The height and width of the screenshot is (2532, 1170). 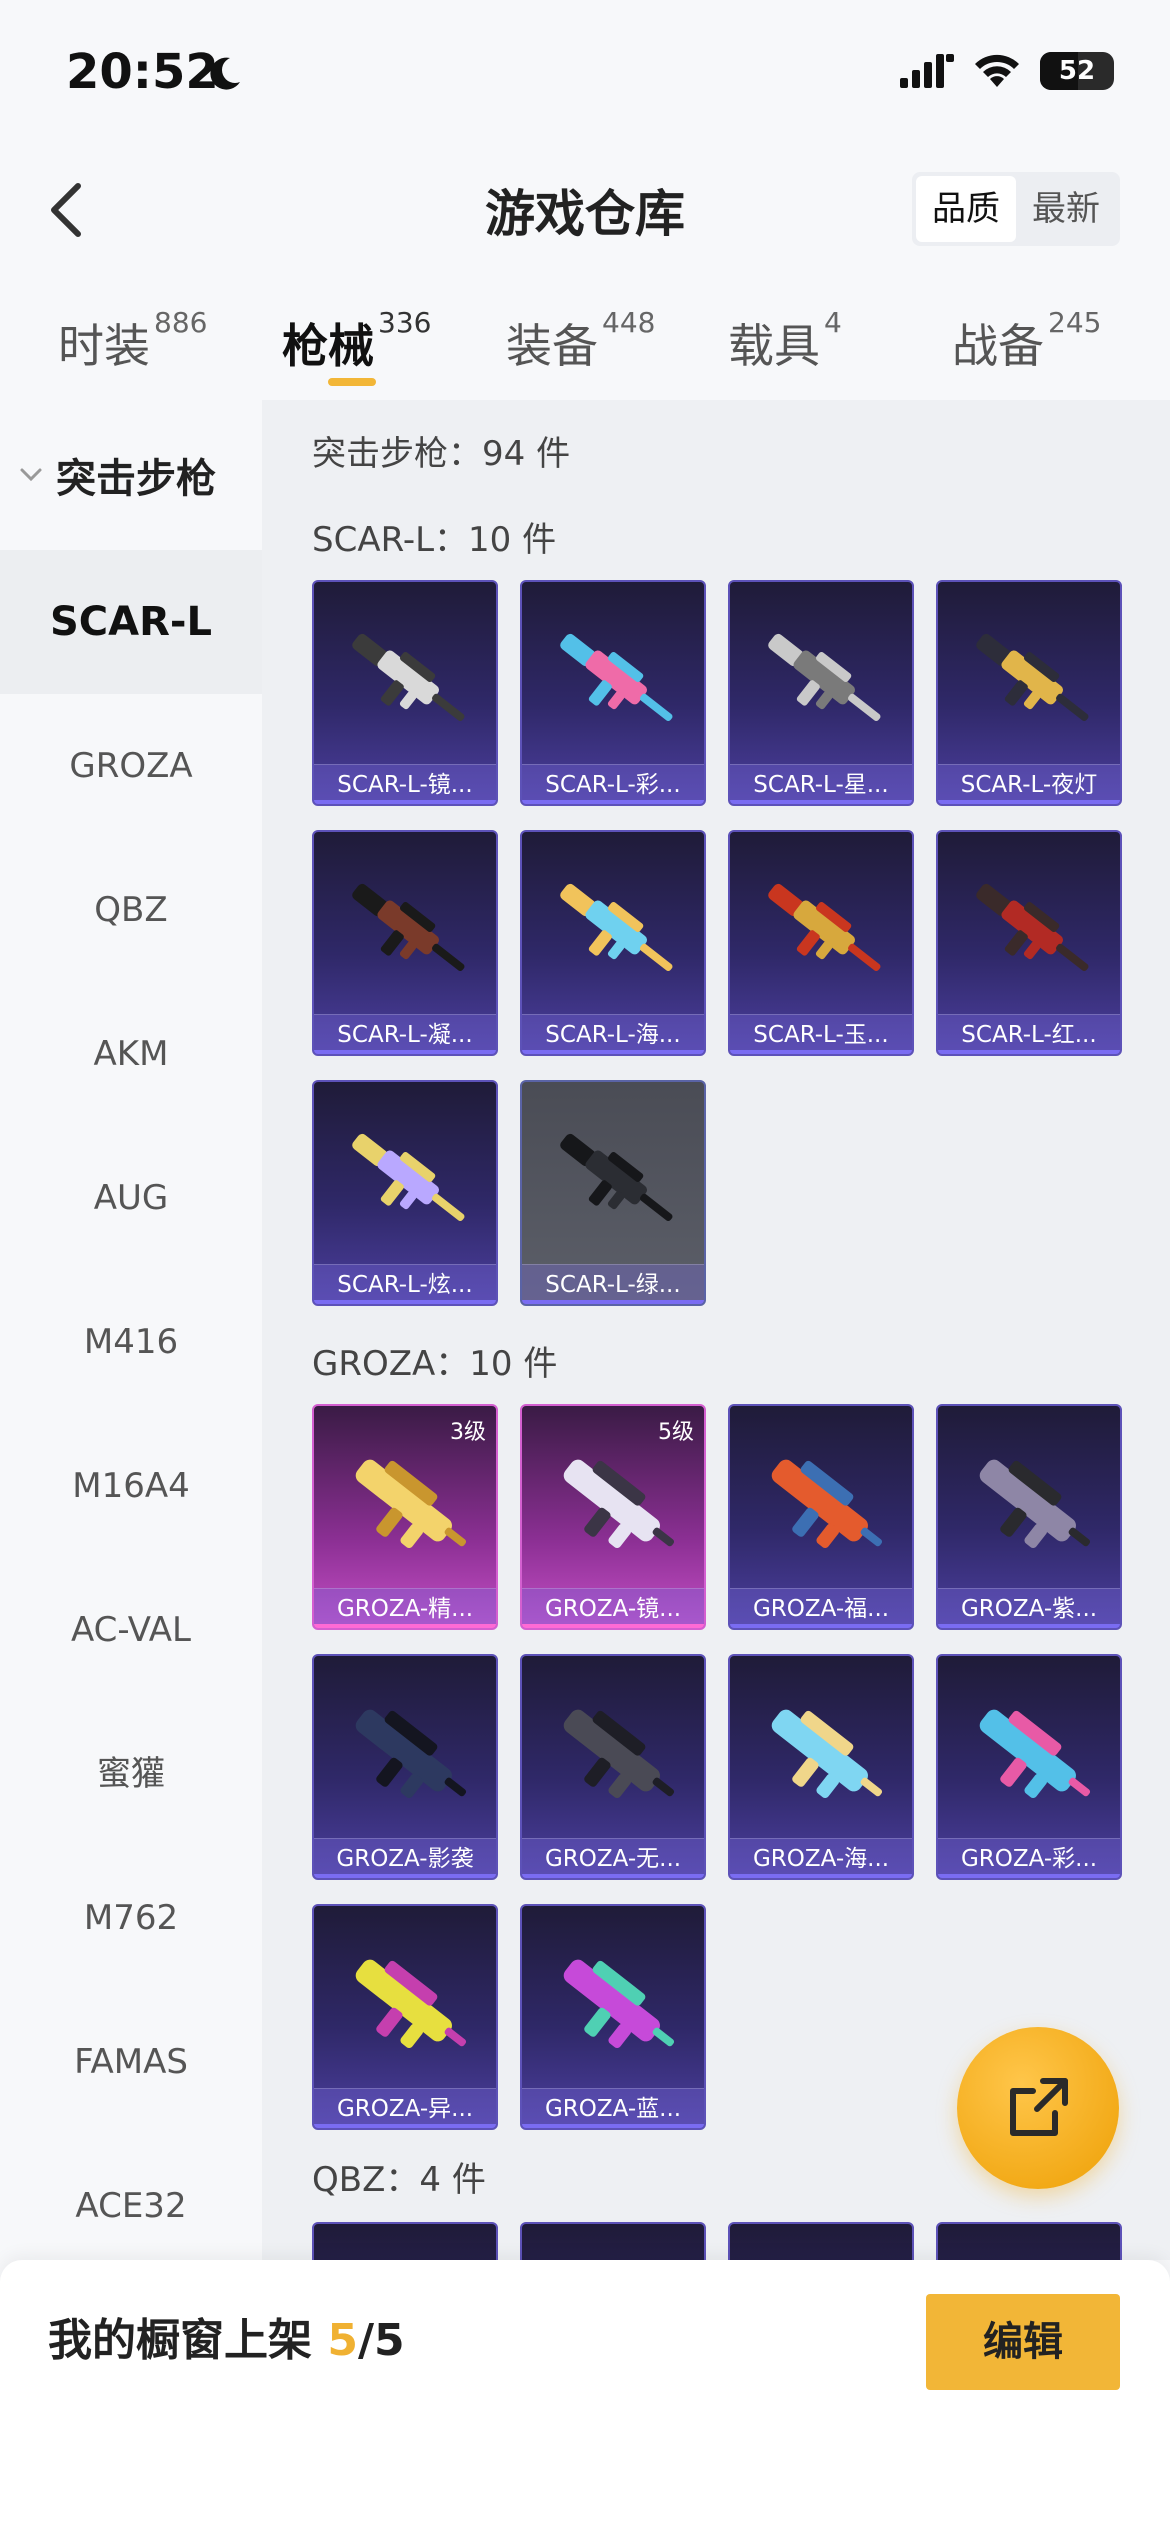 What do you see at coordinates (405, 322) in the screenshot?
I see `tab-count: 336` at bounding box center [405, 322].